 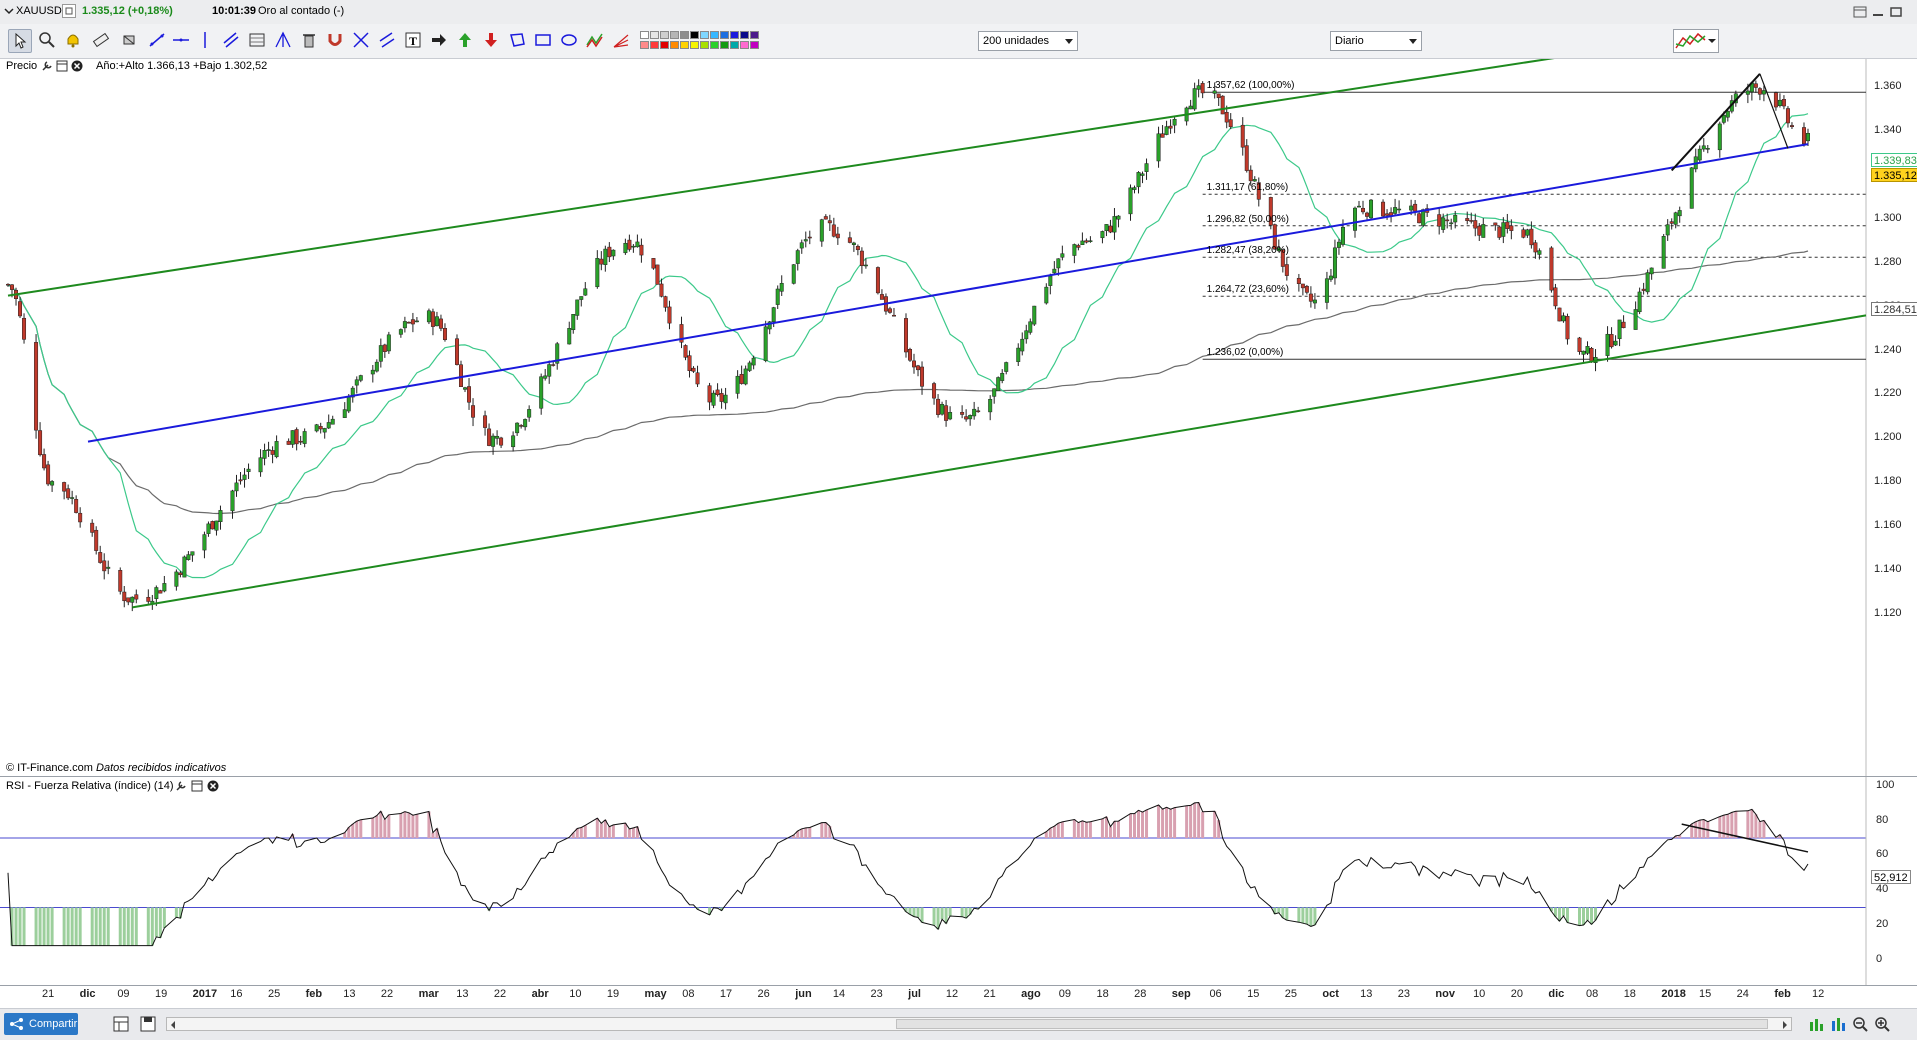 I want to click on rectangle-icon, so click(x=543, y=40).